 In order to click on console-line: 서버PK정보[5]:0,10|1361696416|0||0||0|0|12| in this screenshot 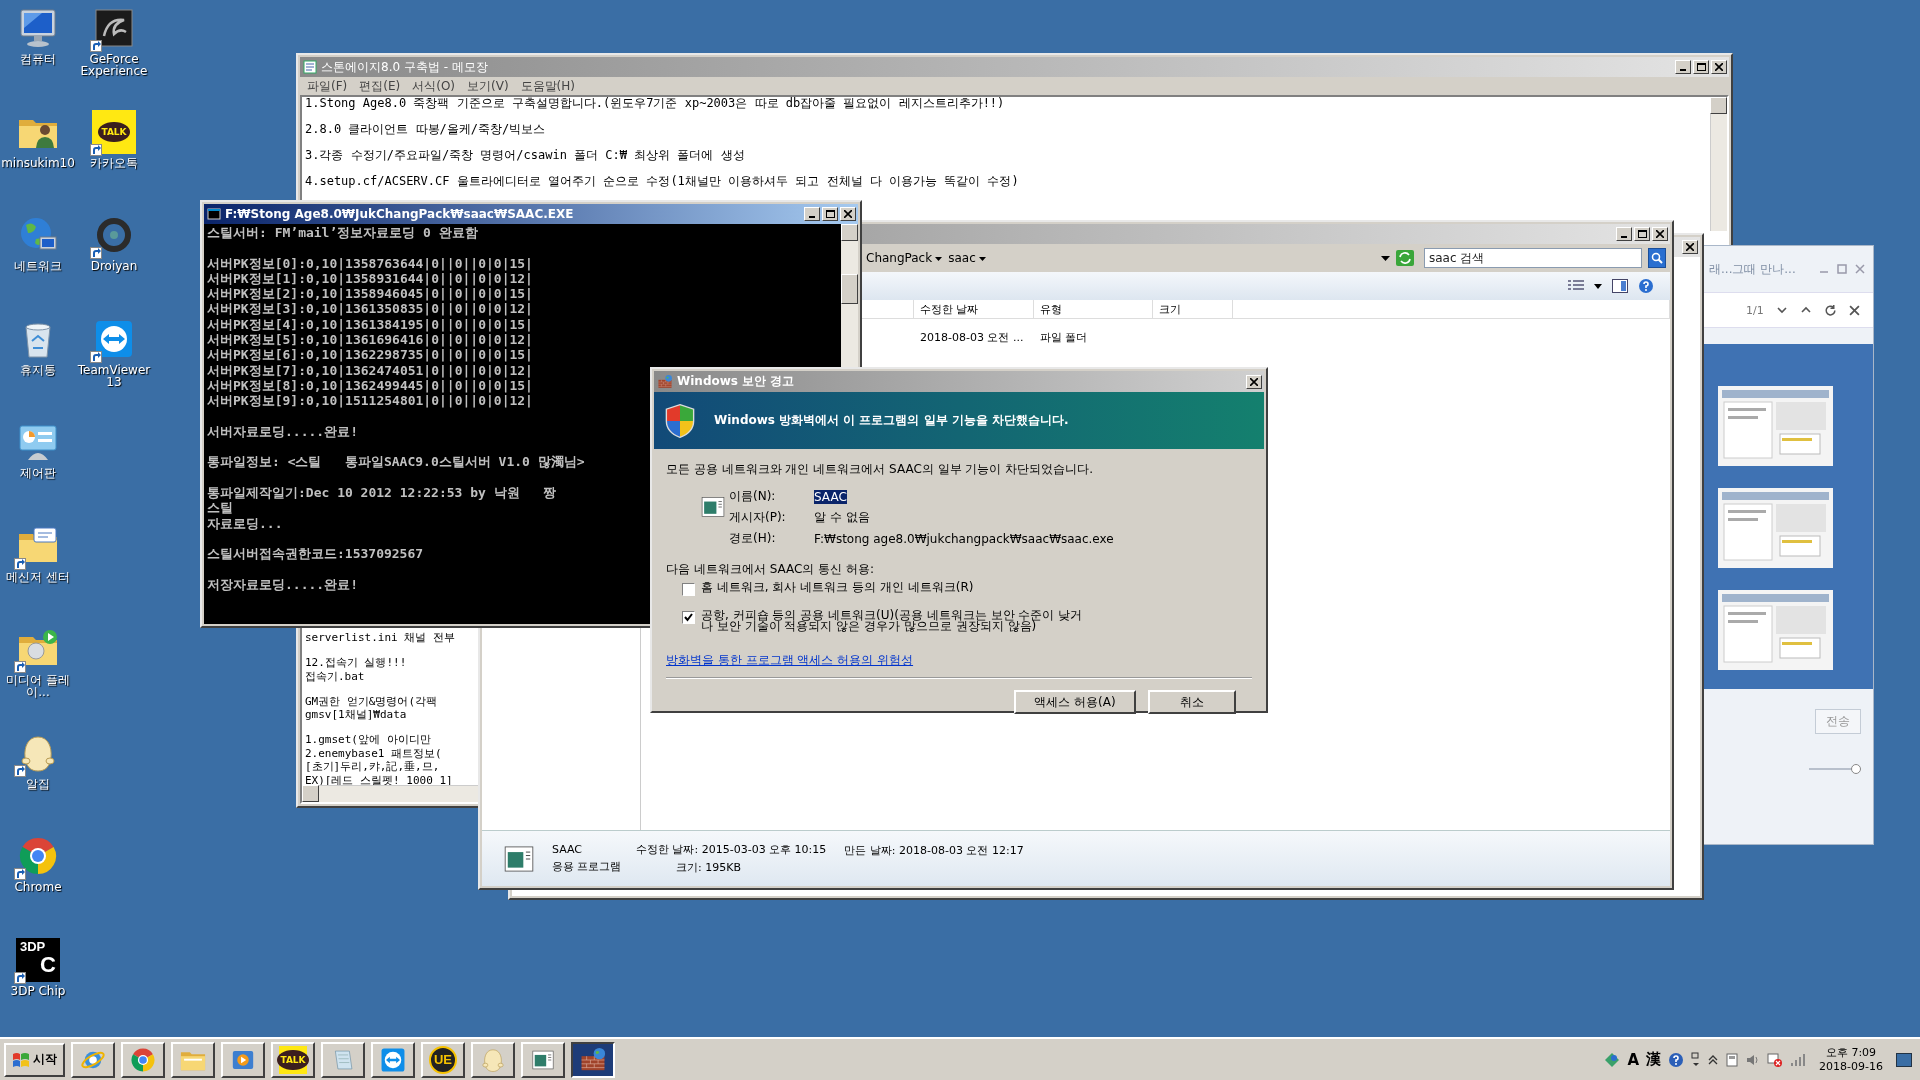, I will do `click(370, 340)`.